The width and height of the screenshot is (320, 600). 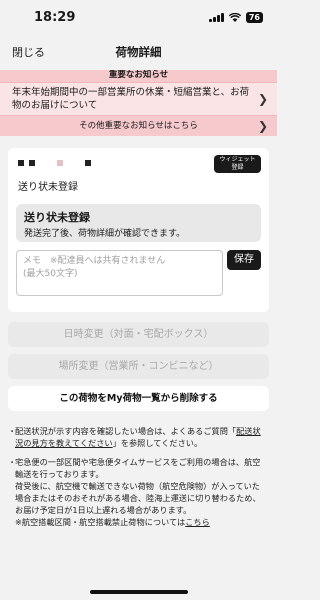 What do you see at coordinates (216, 17) in the screenshot?
I see `cellular-signal-icon` at bounding box center [216, 17].